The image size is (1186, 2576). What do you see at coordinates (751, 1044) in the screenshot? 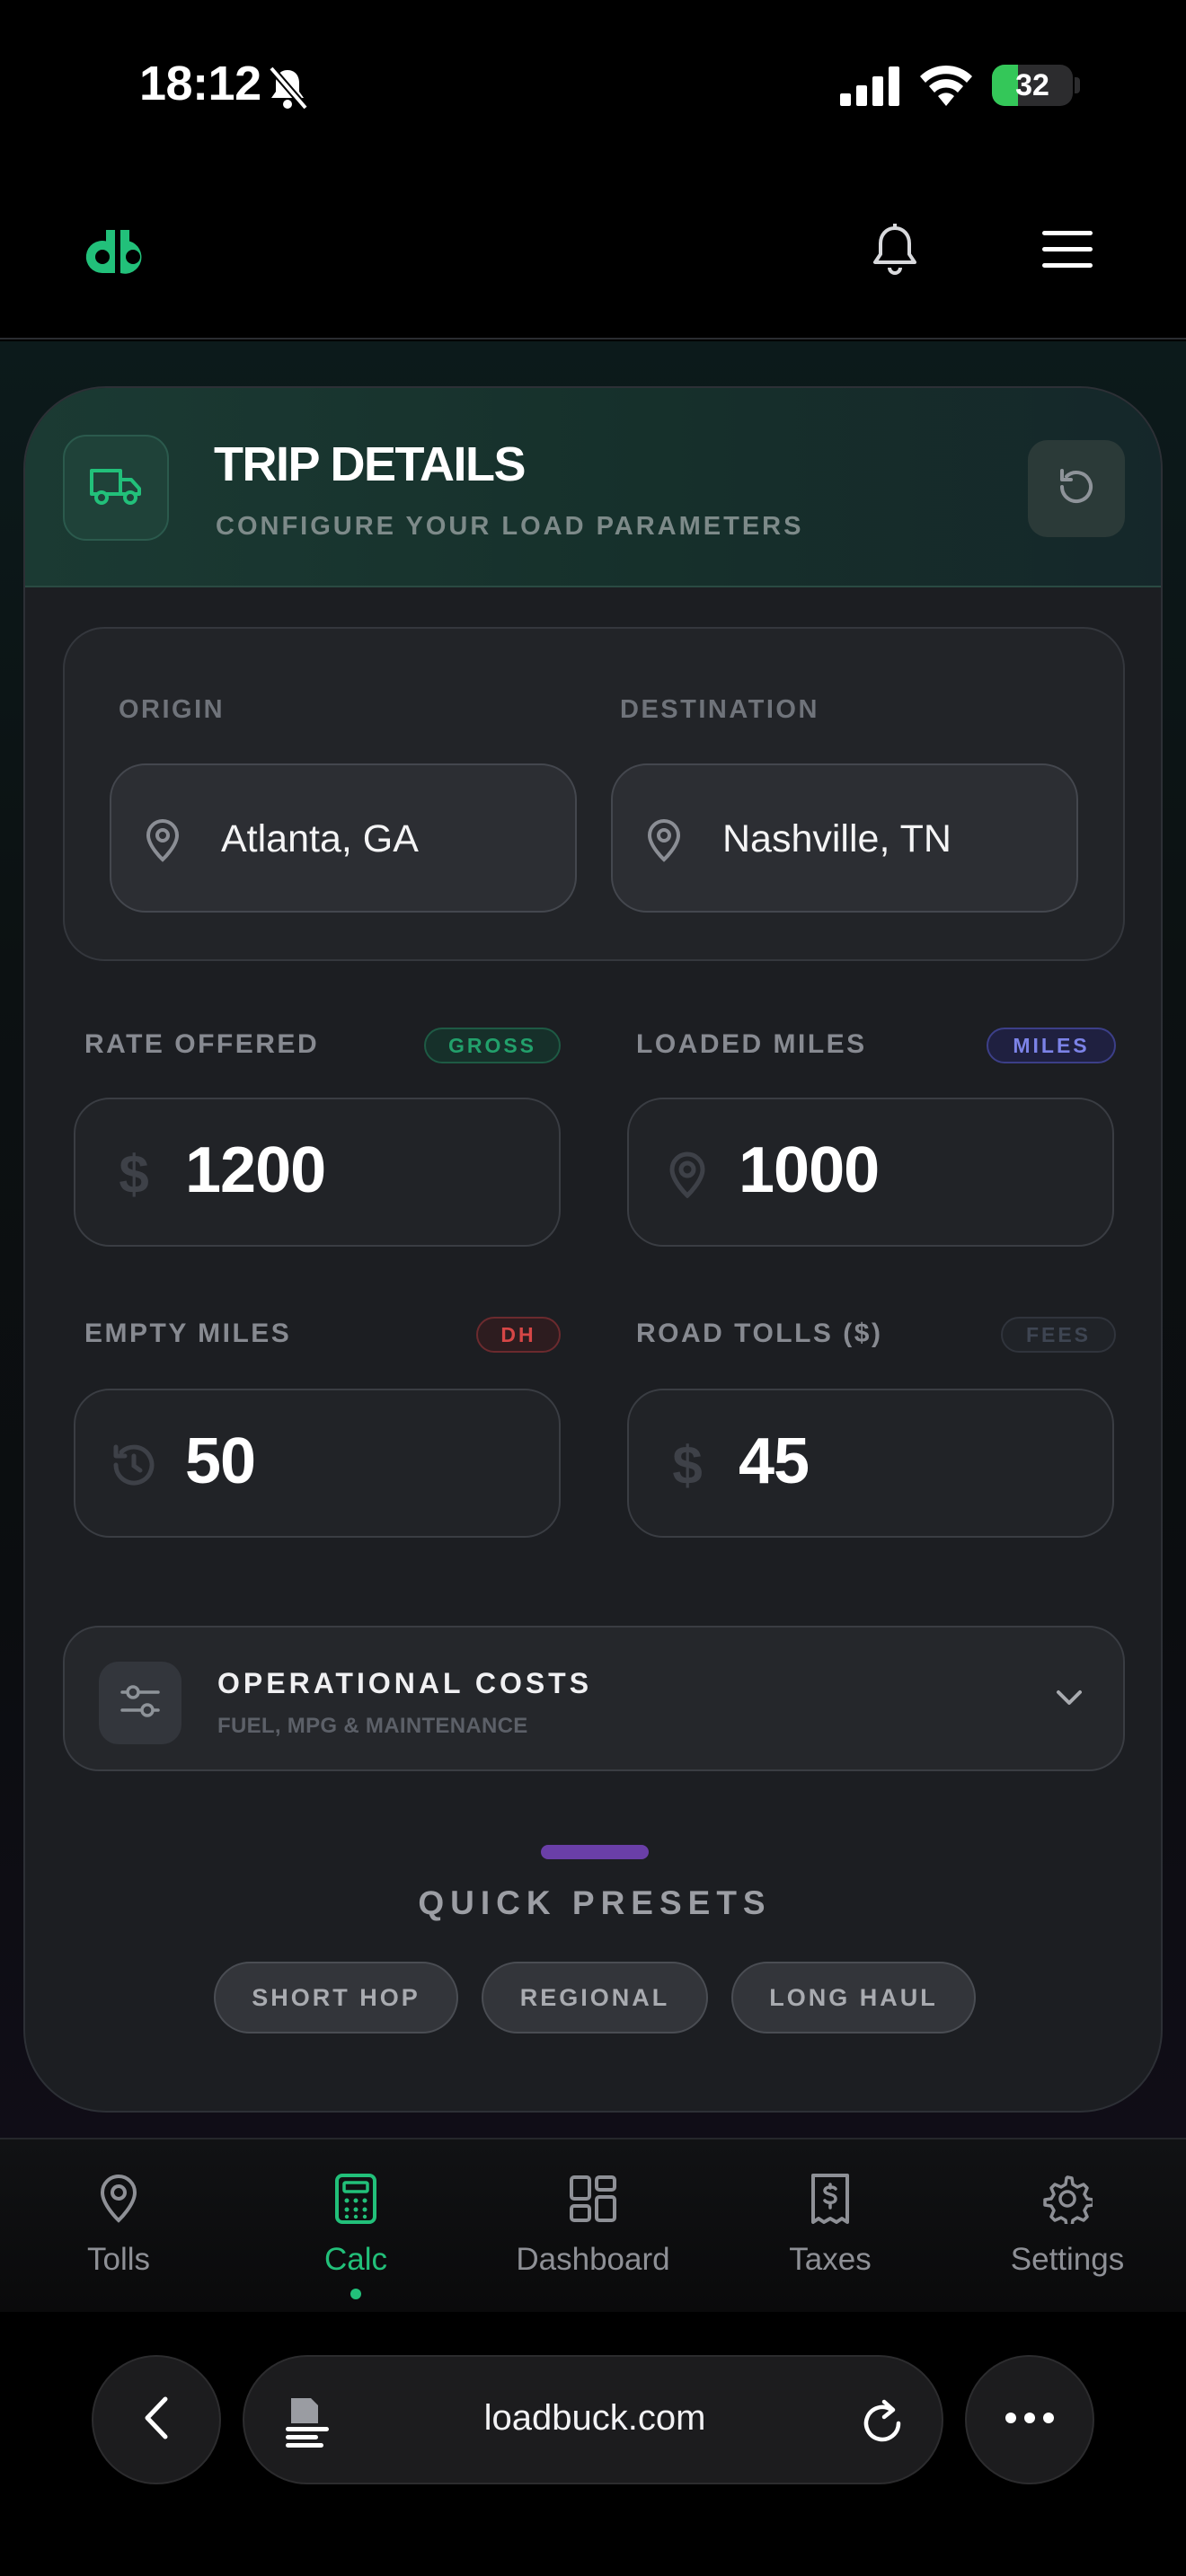
I see `loaded-miles-label: LOADED MILES` at bounding box center [751, 1044].